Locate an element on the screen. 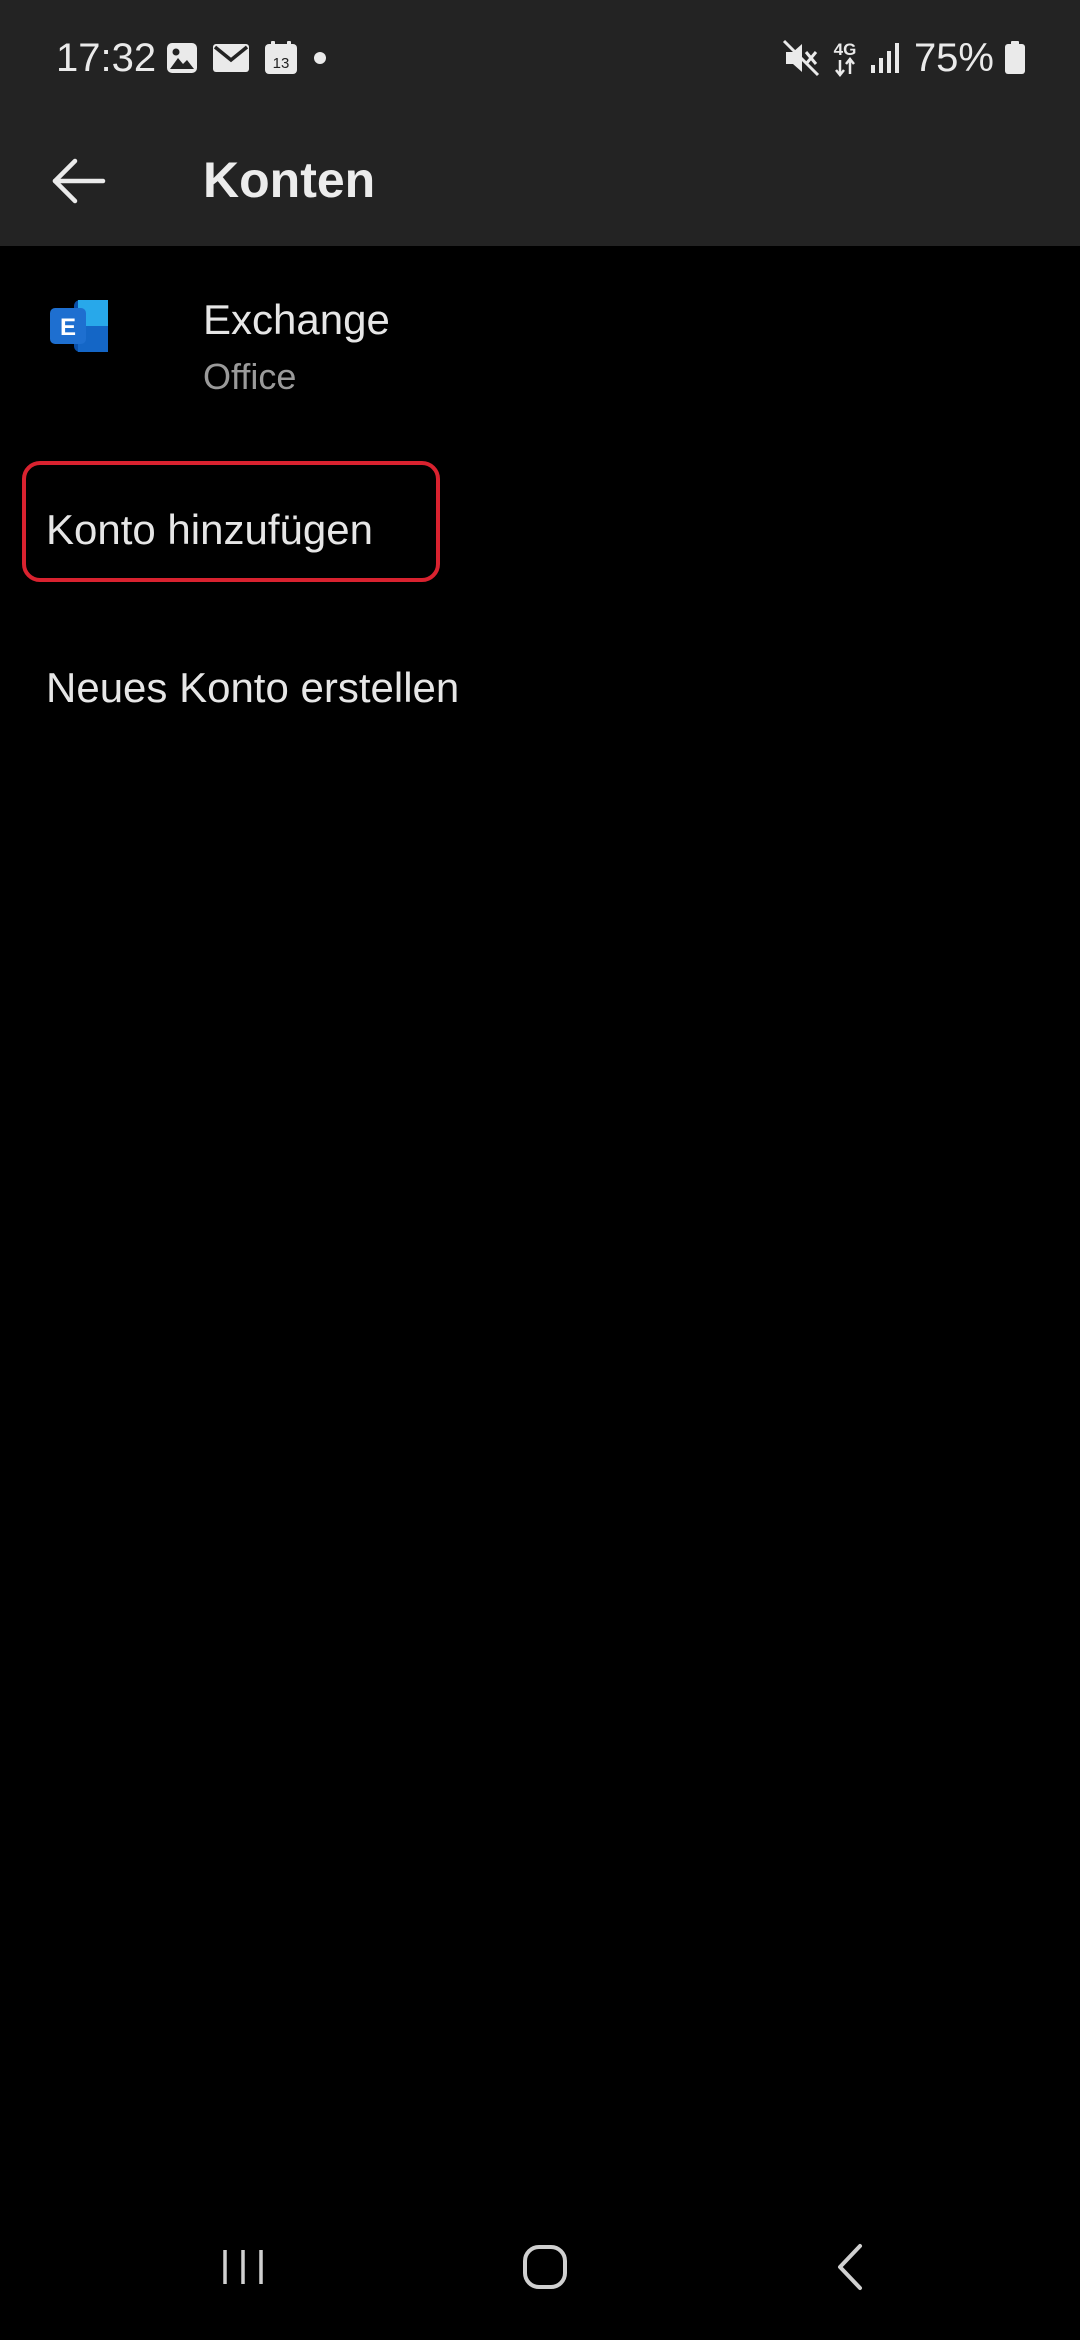 Image resolution: width=1080 pixels, height=2340 pixels. back-icon is located at coordinates (850, 2267).